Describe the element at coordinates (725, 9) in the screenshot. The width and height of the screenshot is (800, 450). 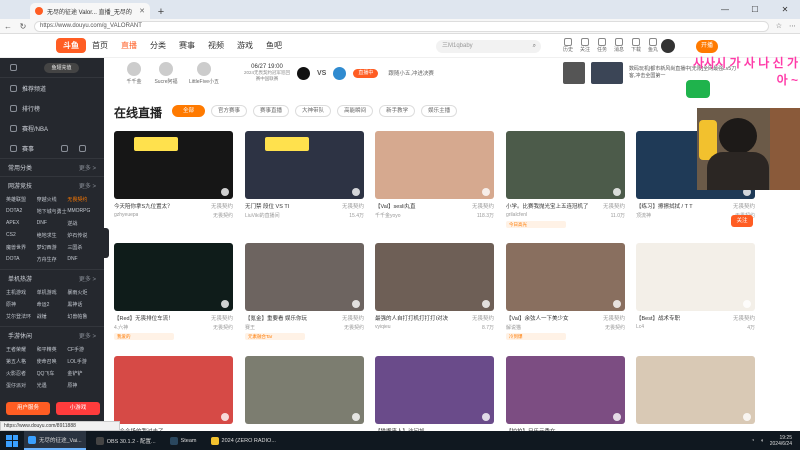
I see `minimize-button: —` at that location.